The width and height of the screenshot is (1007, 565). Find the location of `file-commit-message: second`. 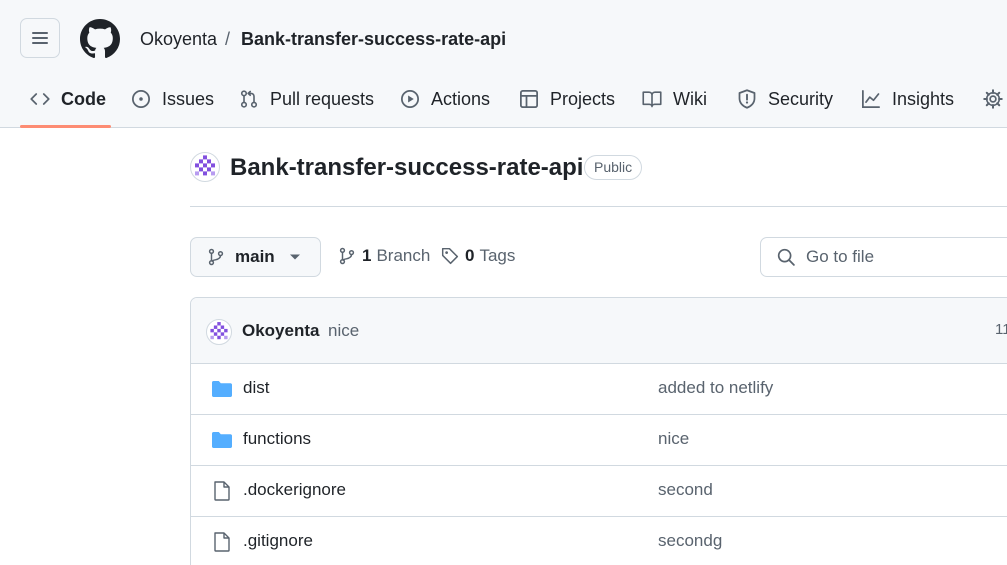

file-commit-message: second is located at coordinates (685, 490).